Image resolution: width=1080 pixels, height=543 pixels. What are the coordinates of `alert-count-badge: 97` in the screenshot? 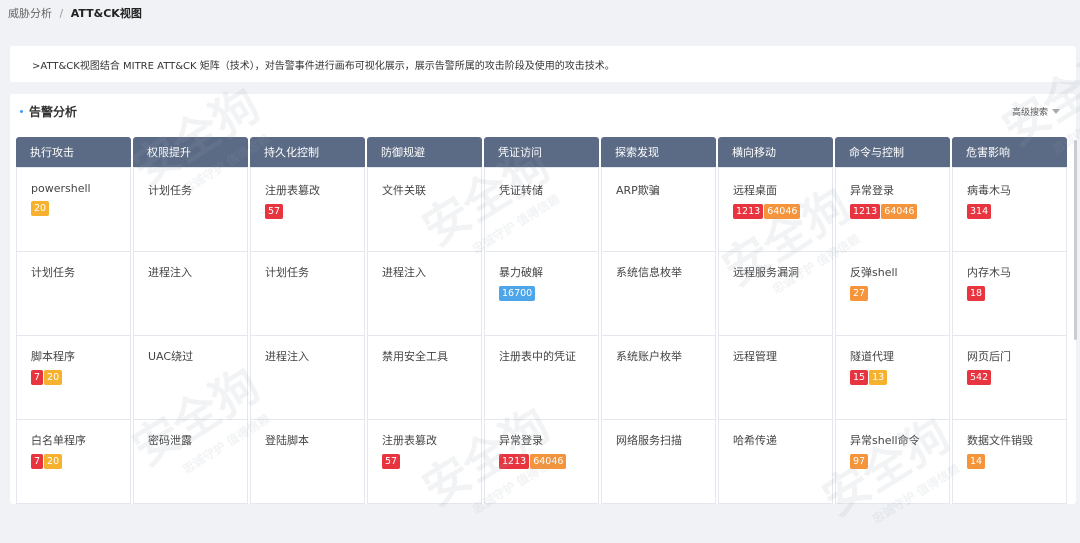 It's located at (859, 461).